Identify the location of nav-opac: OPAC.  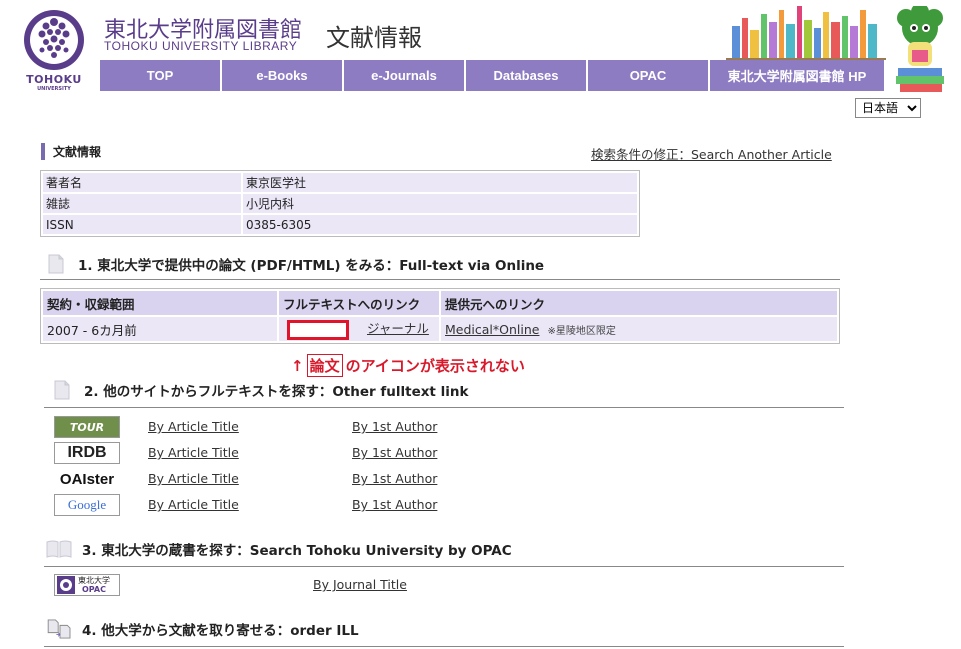
(649, 75).